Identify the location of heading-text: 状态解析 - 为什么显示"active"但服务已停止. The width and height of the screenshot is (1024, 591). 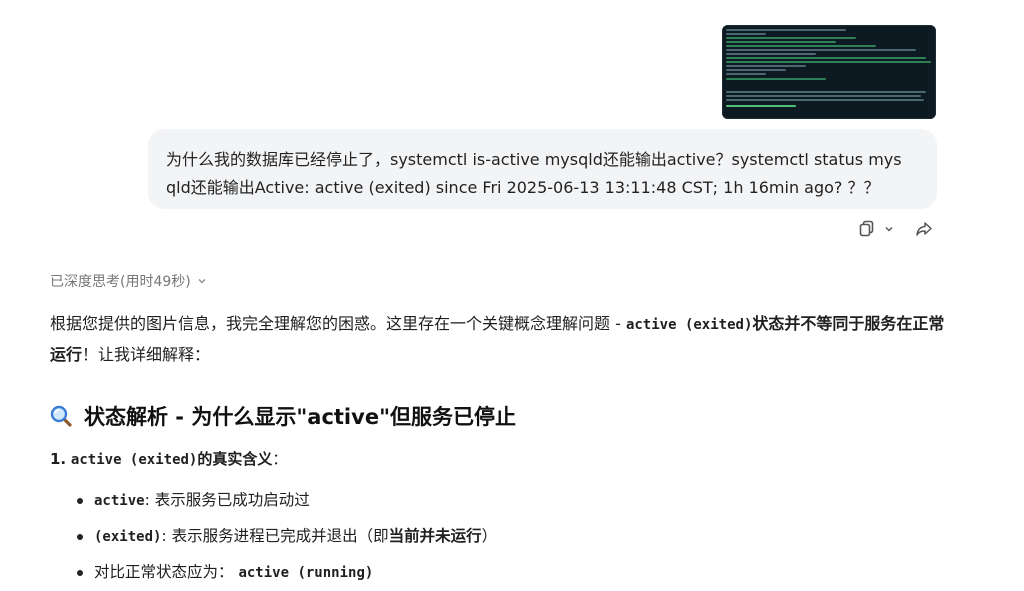
(300, 417).